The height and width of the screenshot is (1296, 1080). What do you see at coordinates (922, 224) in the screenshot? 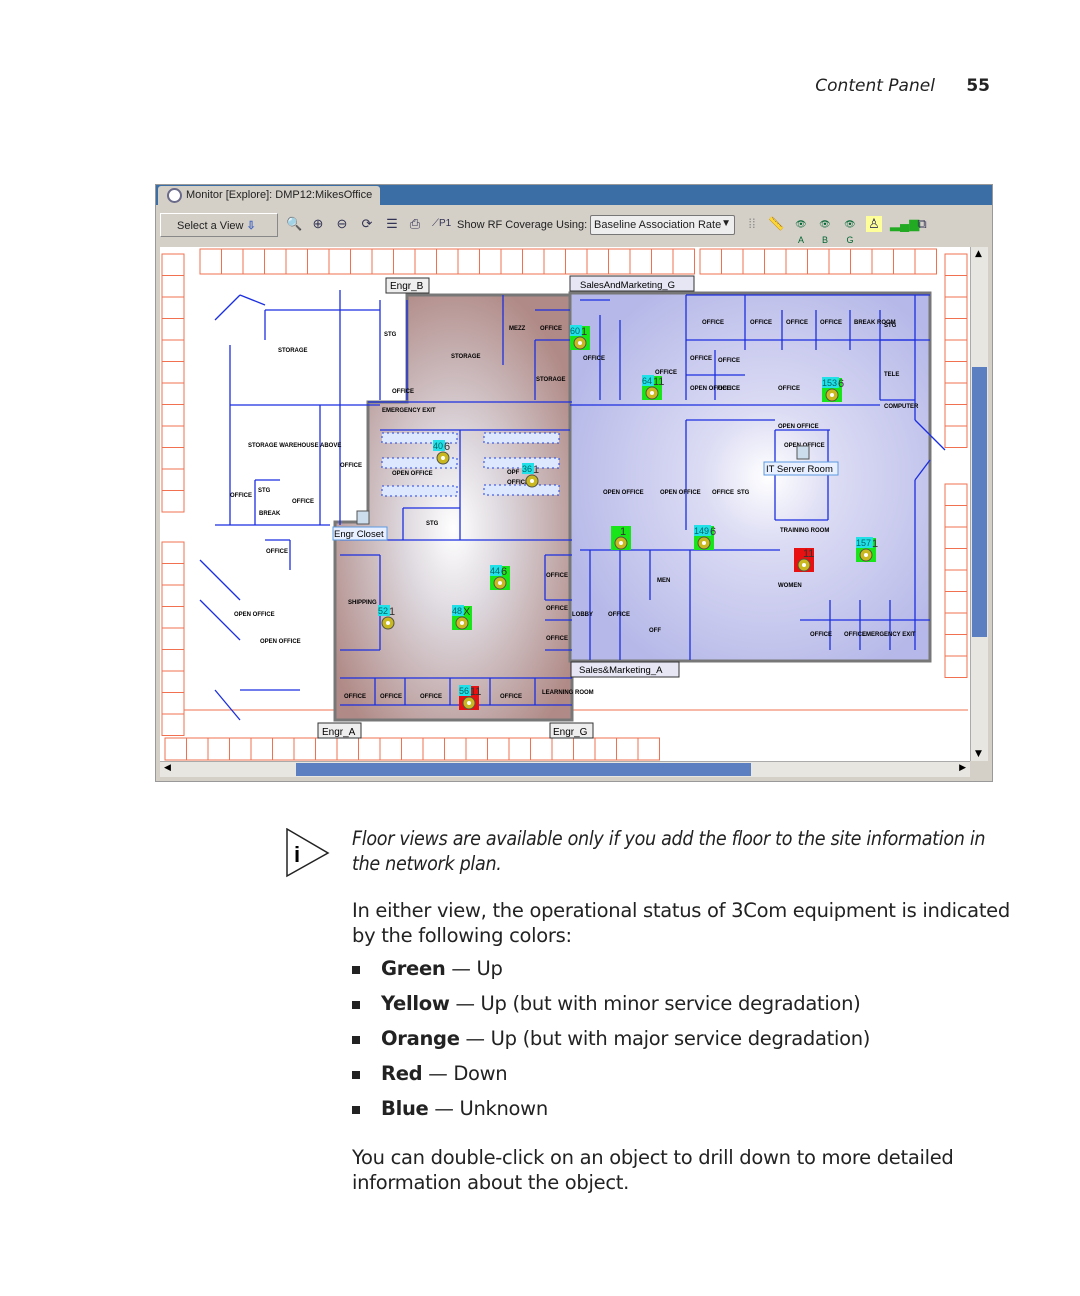
I see `3d-box-icon: ⧉` at bounding box center [922, 224].